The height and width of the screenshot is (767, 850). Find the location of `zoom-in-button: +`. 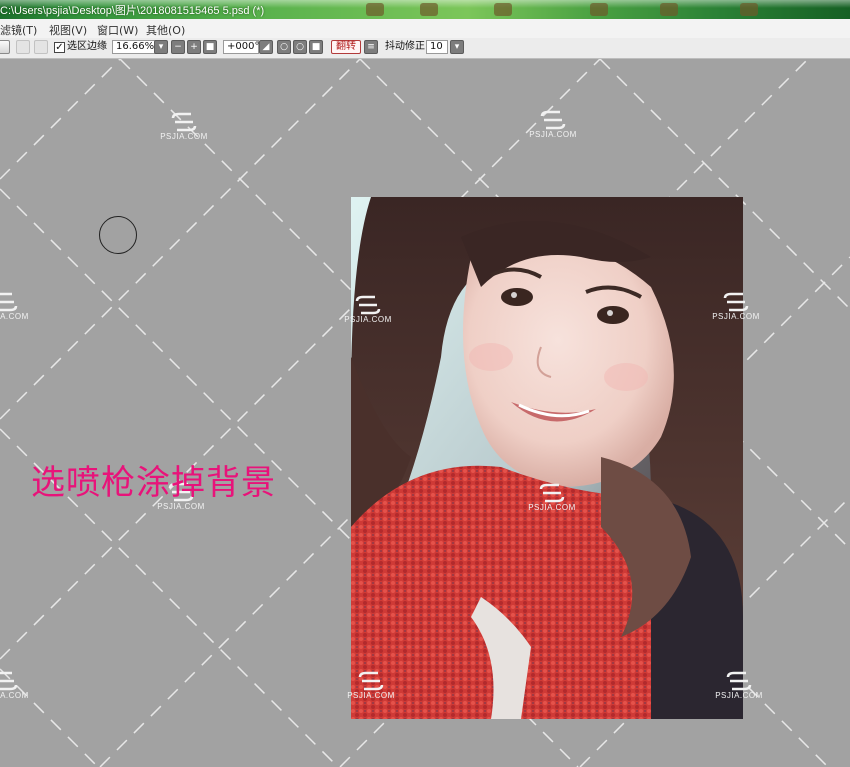

zoom-in-button: + is located at coordinates (194, 47).